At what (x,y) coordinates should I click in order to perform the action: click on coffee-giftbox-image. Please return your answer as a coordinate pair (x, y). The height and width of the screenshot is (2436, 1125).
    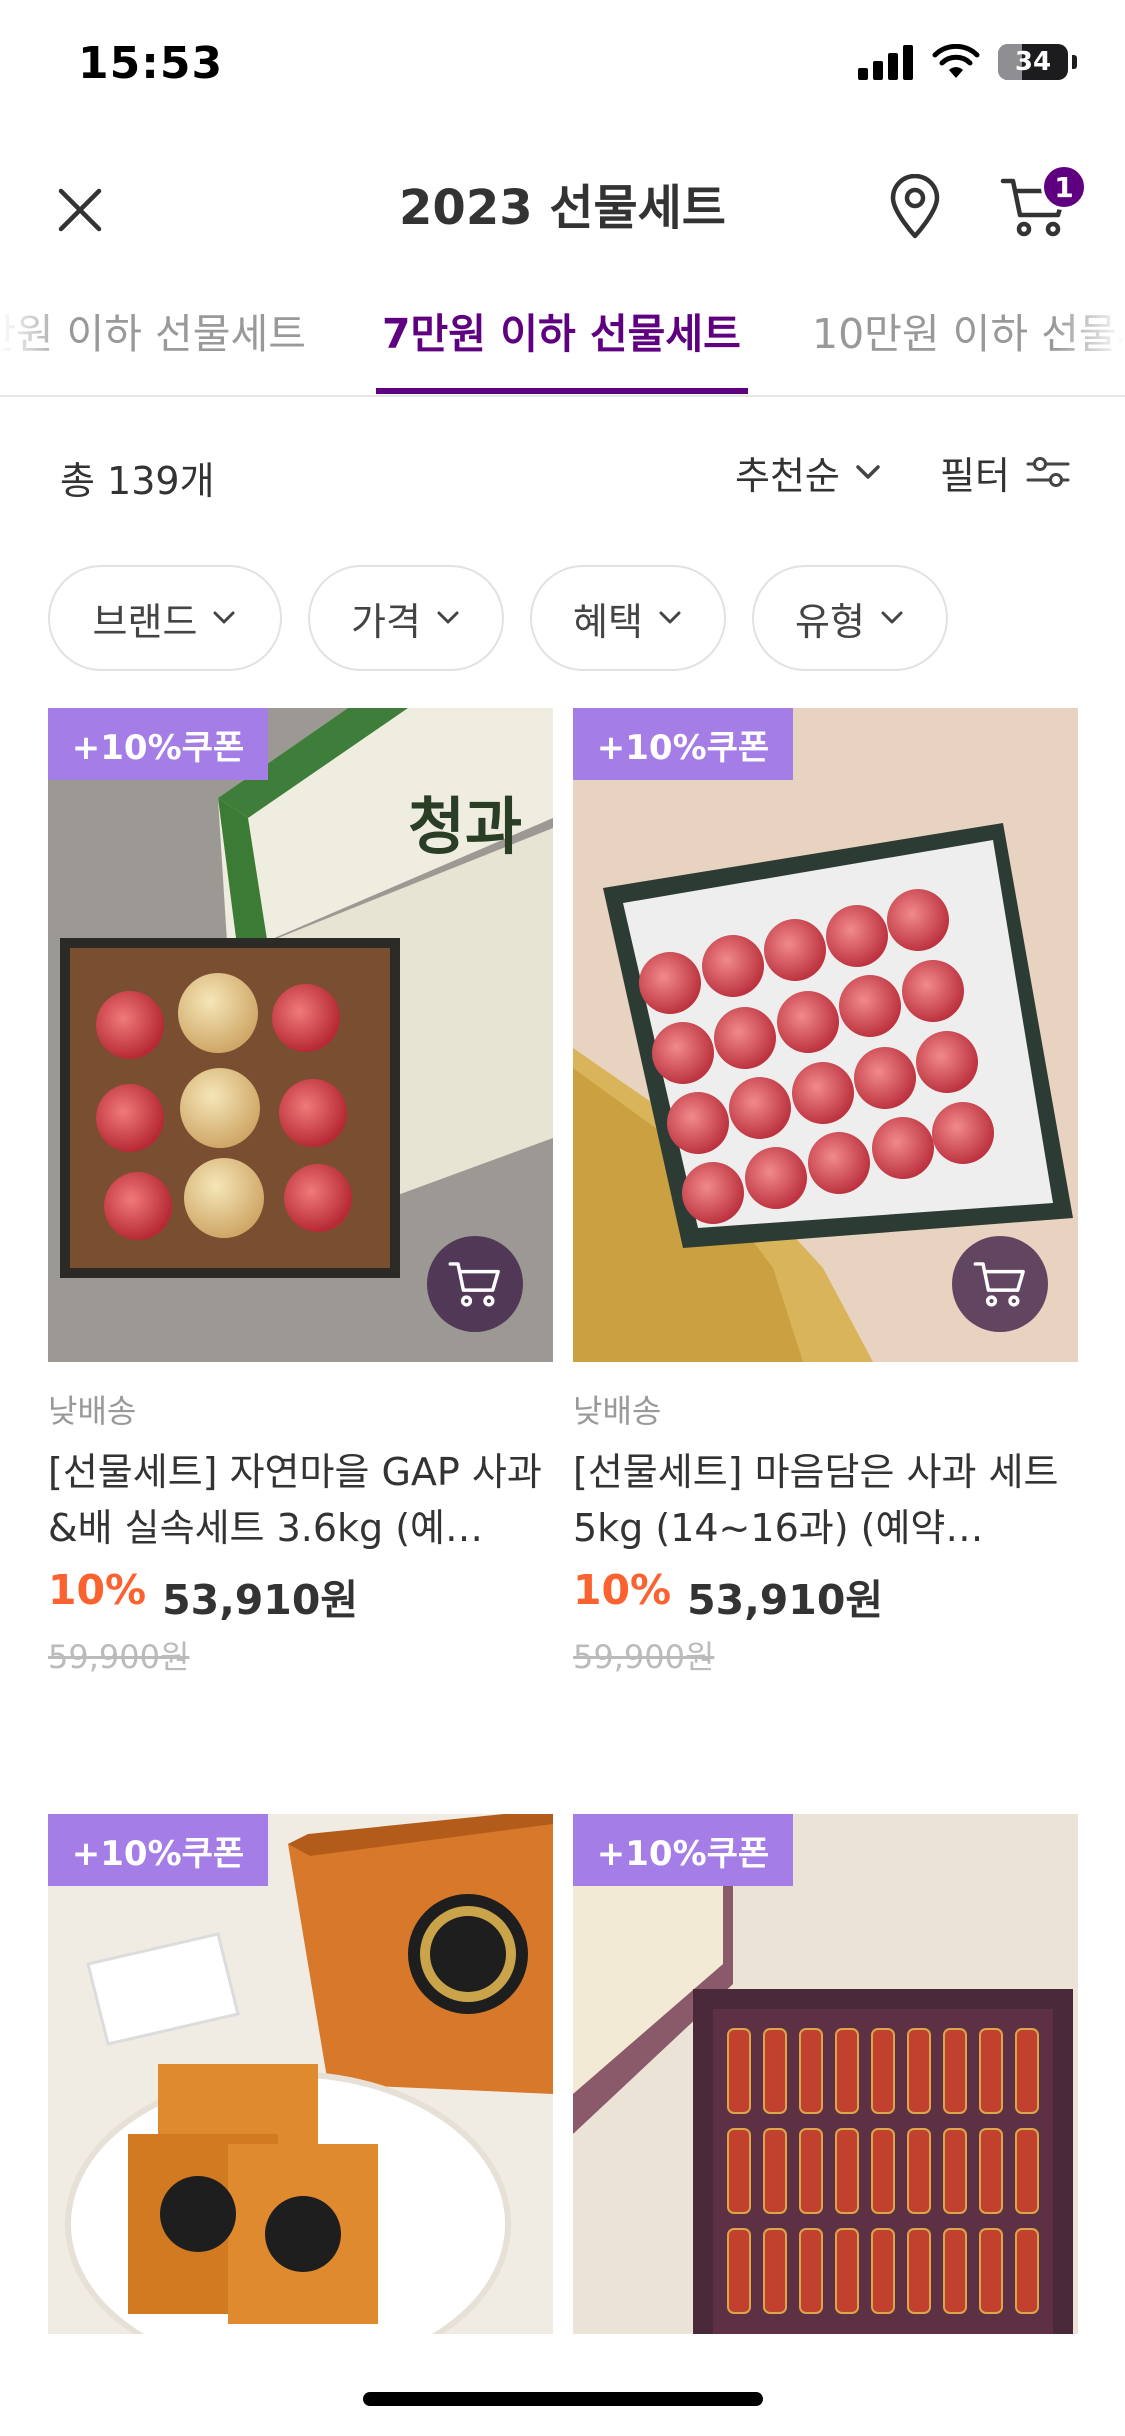
    Looking at the image, I should click on (300, 2074).